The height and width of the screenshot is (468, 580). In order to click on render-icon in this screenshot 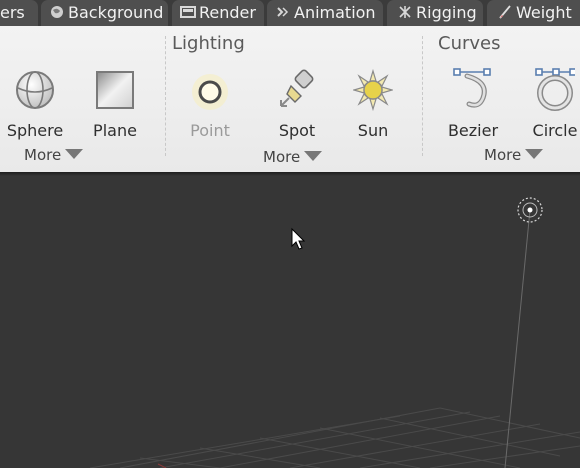, I will do `click(188, 12)`.